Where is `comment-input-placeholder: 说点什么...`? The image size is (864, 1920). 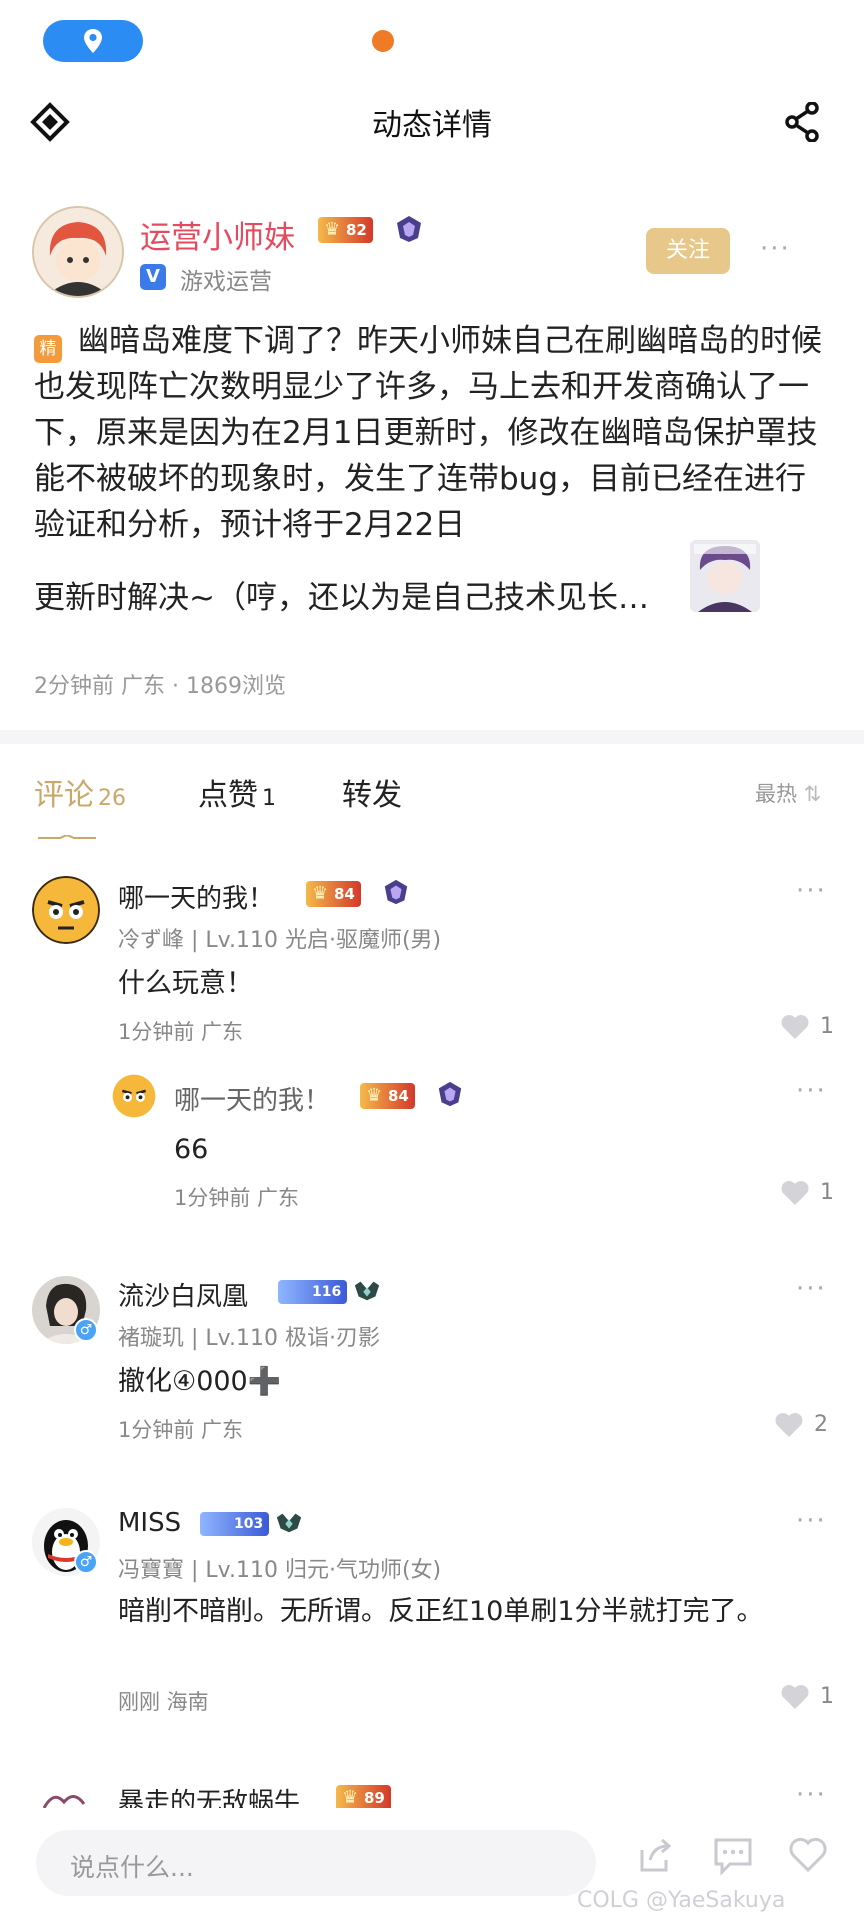
comment-input-placeholder: 说点什么... is located at coordinates (132, 1867).